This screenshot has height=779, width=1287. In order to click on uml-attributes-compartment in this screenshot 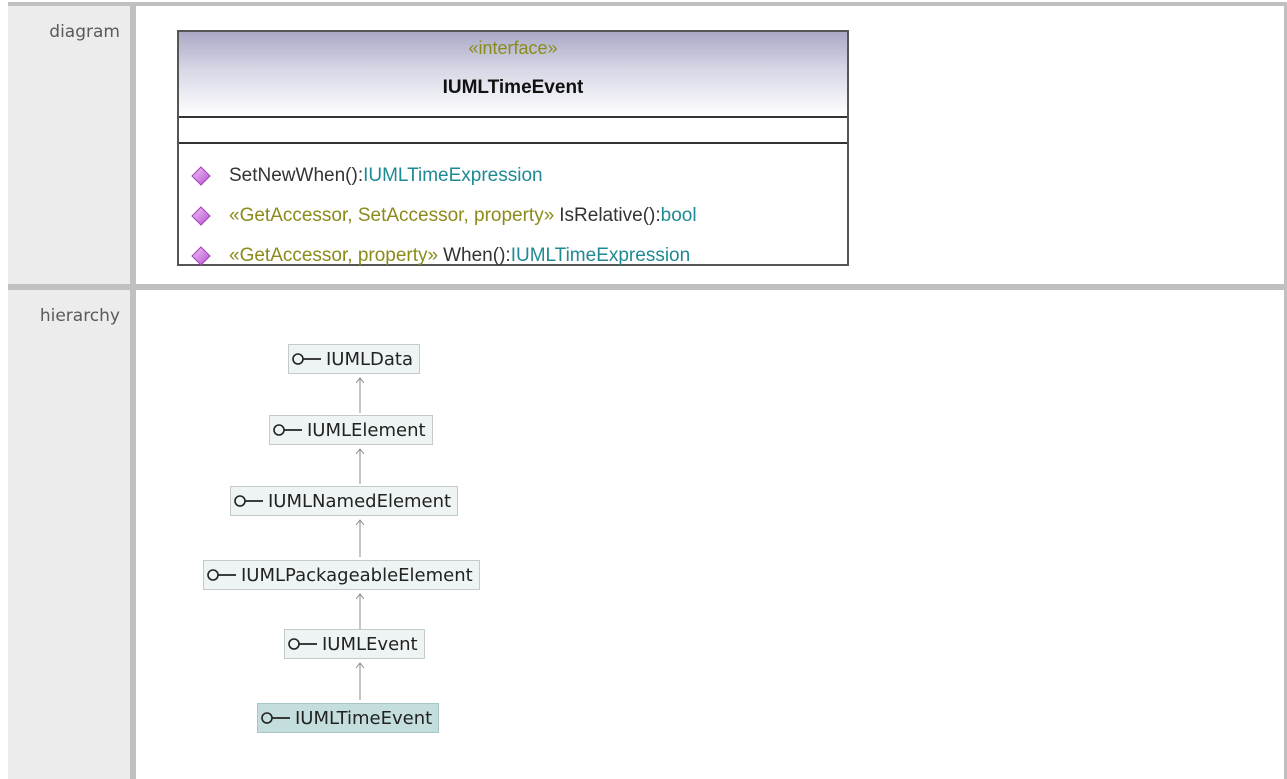, I will do `click(513, 131)`.